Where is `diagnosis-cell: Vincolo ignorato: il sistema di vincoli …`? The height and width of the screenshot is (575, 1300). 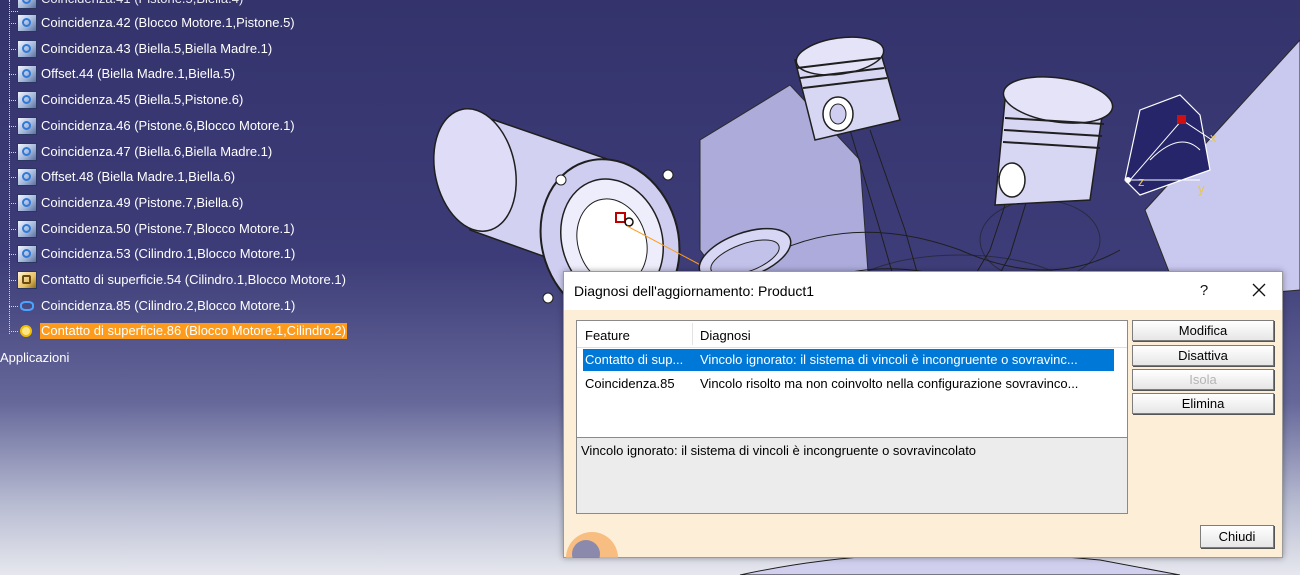 diagnosis-cell: Vincolo ignorato: il sistema di vincoli … is located at coordinates (889, 359).